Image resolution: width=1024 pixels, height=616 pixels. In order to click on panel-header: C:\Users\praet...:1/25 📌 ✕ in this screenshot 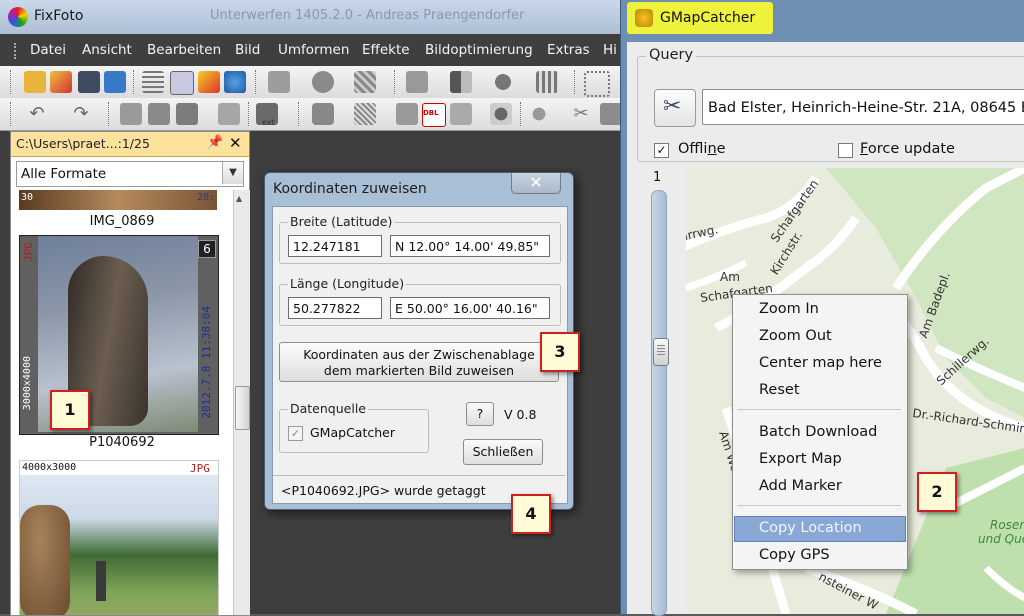, I will do `click(130, 144)`.